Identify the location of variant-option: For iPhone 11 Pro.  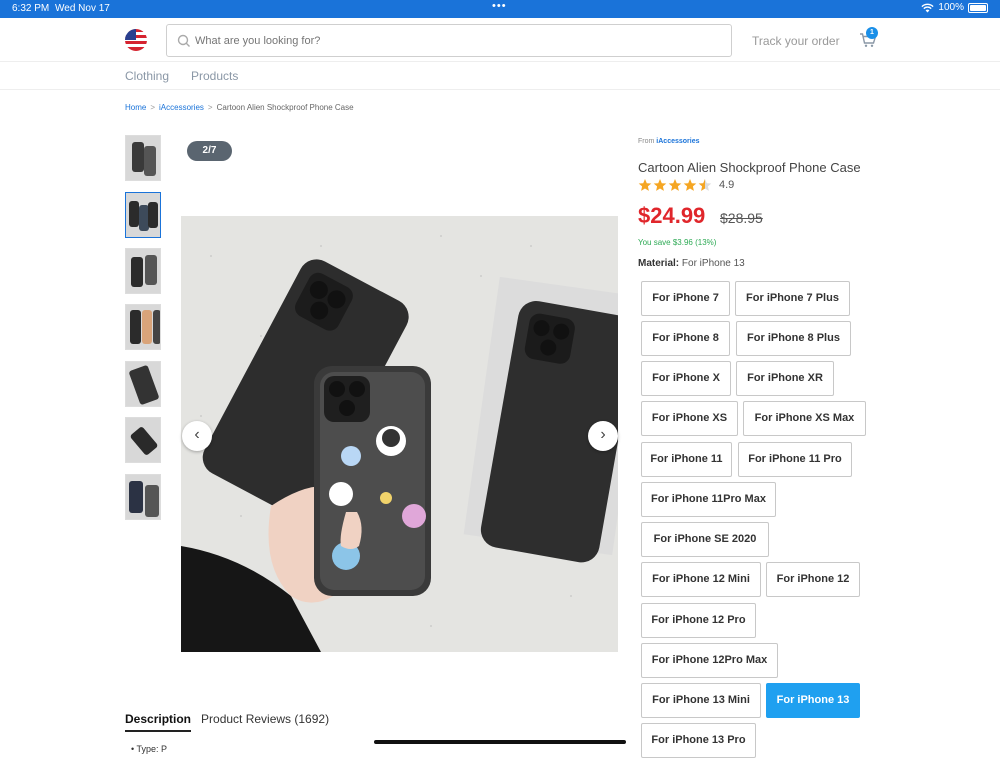
(795, 459).